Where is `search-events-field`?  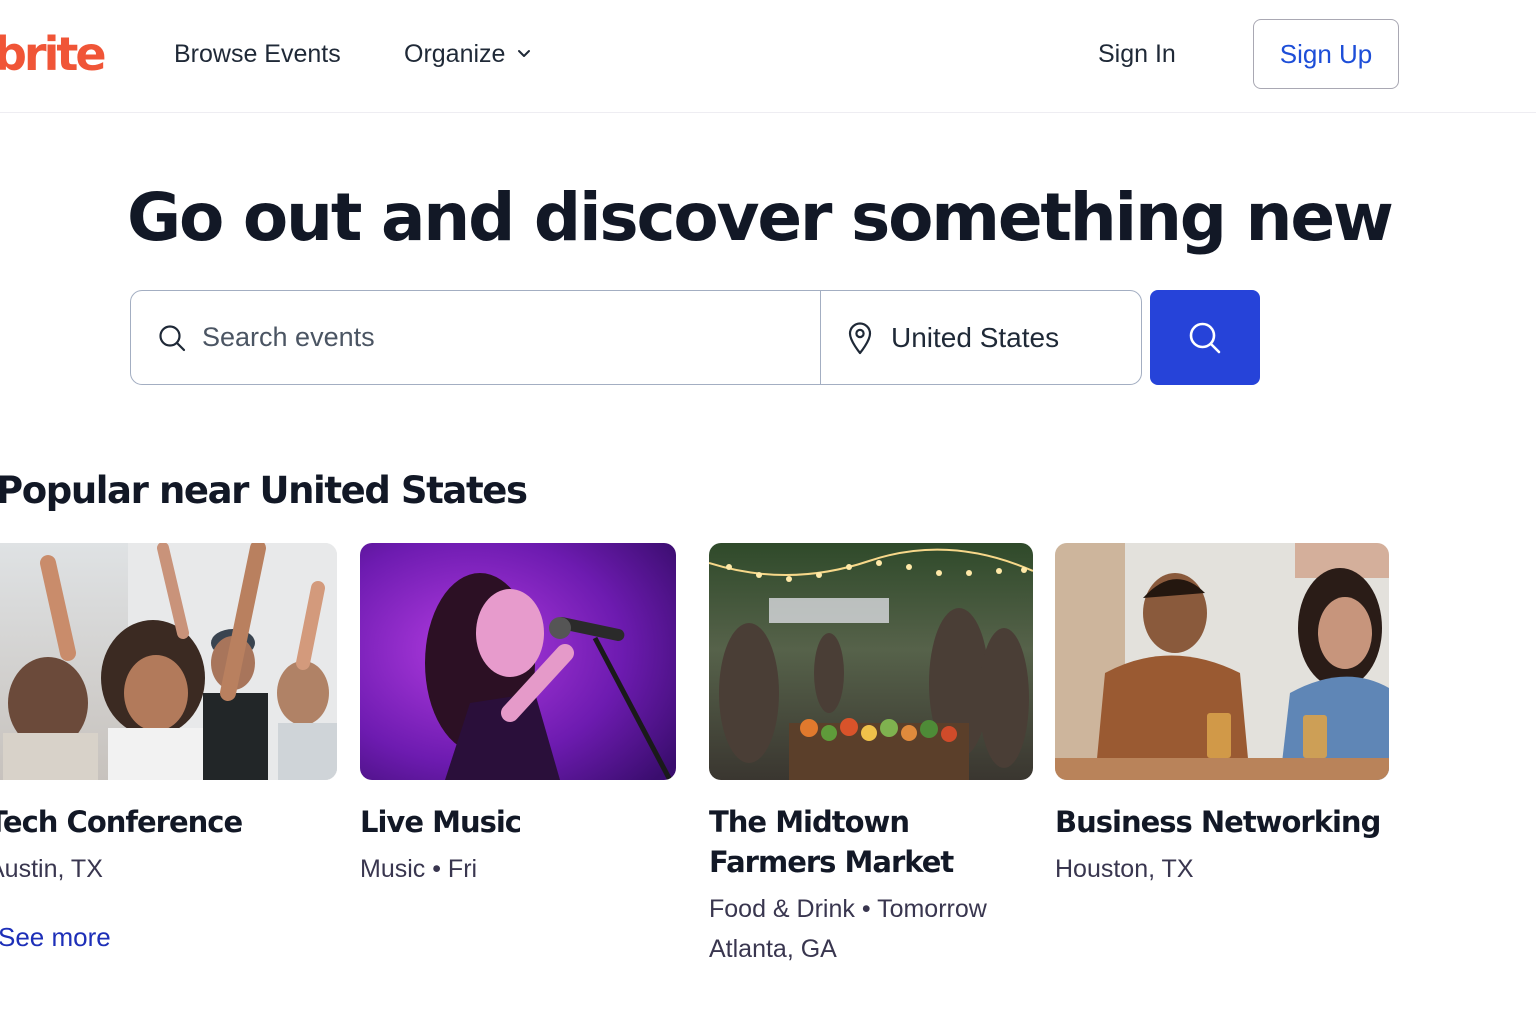
search-events-field is located at coordinates (476, 337).